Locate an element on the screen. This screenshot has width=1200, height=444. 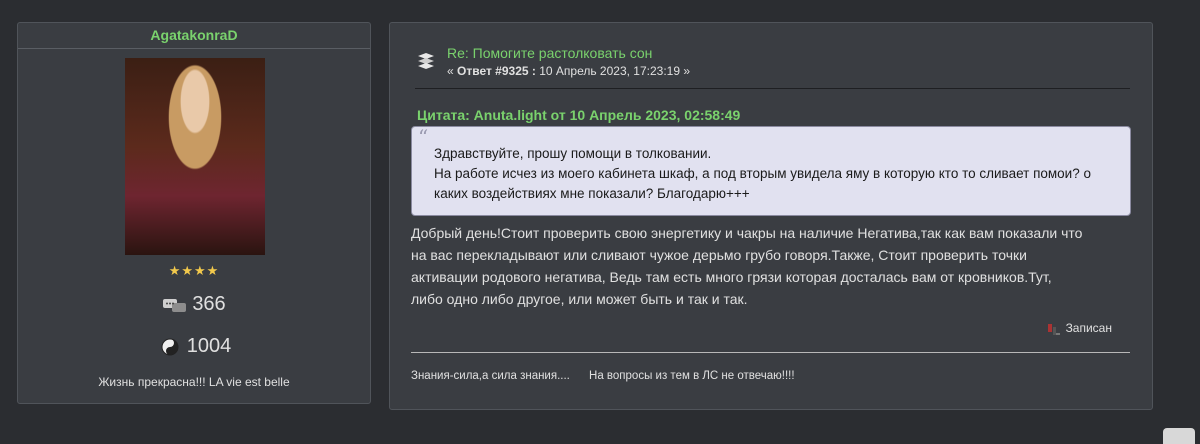
karma-stat: 1004 is located at coordinates (194, 346).